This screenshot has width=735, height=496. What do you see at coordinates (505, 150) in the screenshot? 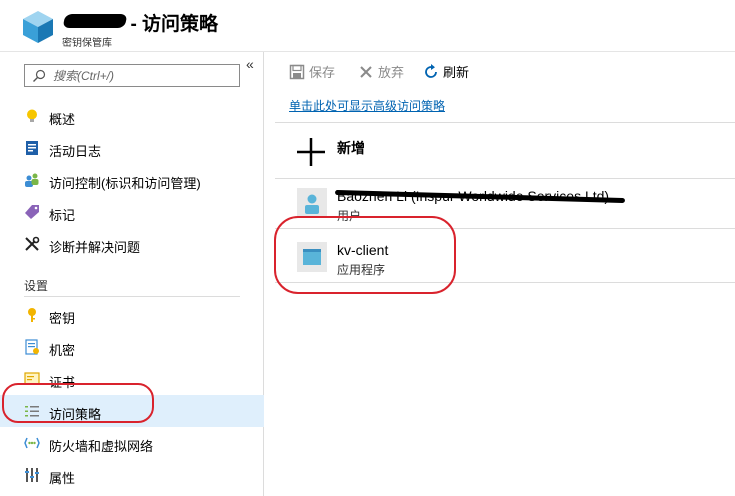
I see `add-new-button: 新增` at bounding box center [505, 150].